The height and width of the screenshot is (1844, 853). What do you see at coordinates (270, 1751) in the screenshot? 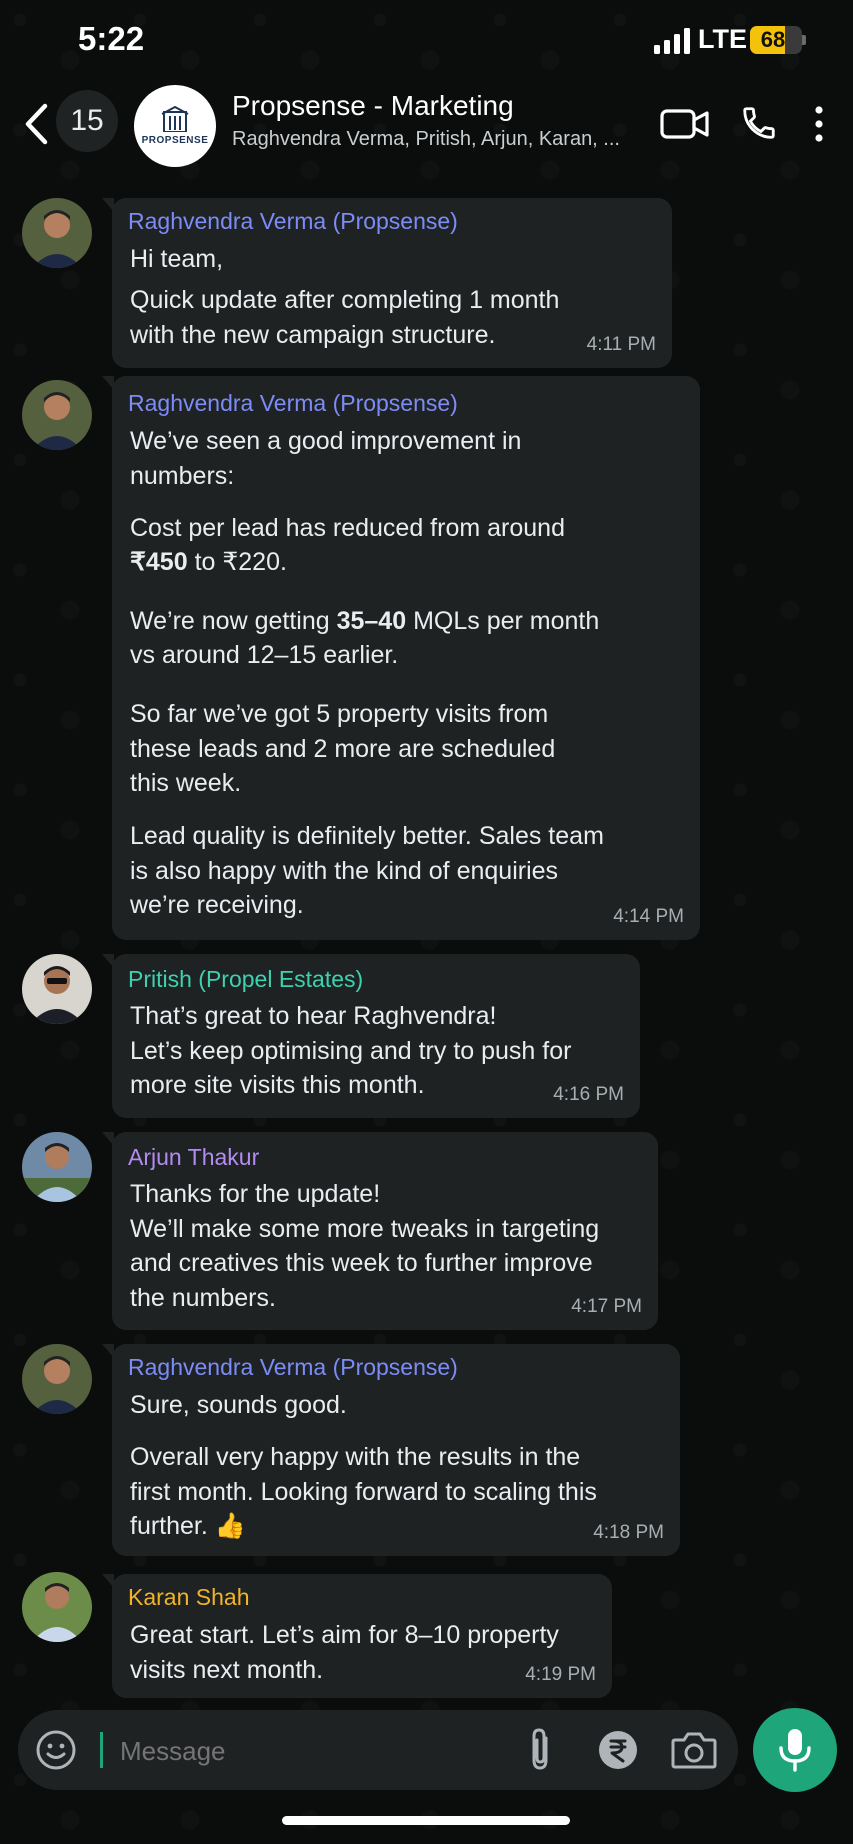
I see `message-input` at bounding box center [270, 1751].